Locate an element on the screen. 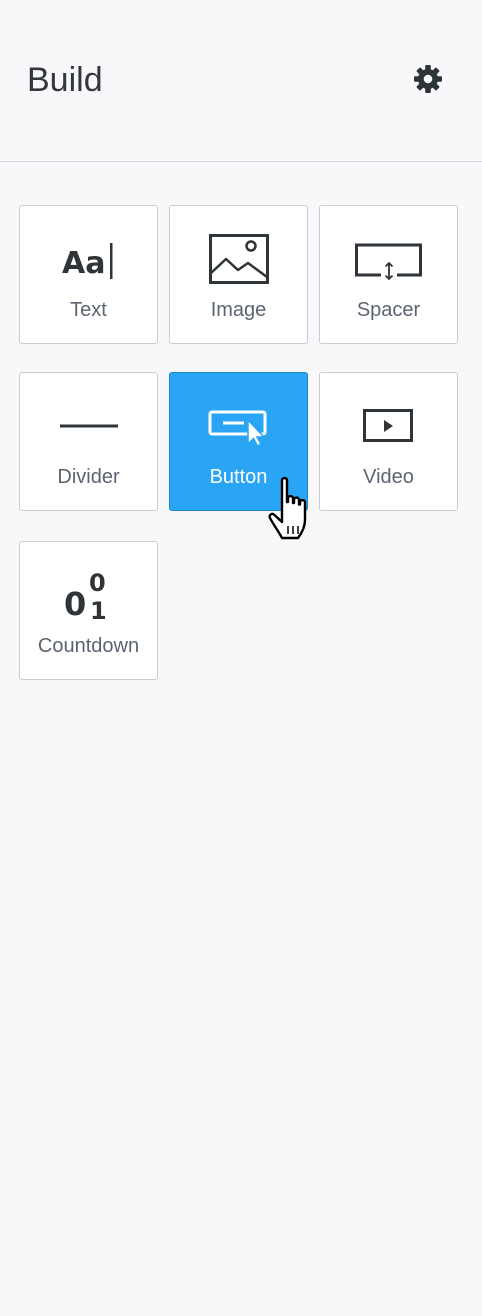 This screenshot has width=482, height=1316. tile-label: Button is located at coordinates (238, 477).